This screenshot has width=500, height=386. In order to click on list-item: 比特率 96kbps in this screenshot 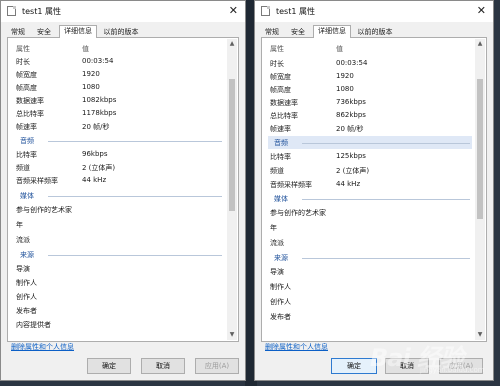, I will do `click(119, 154)`.